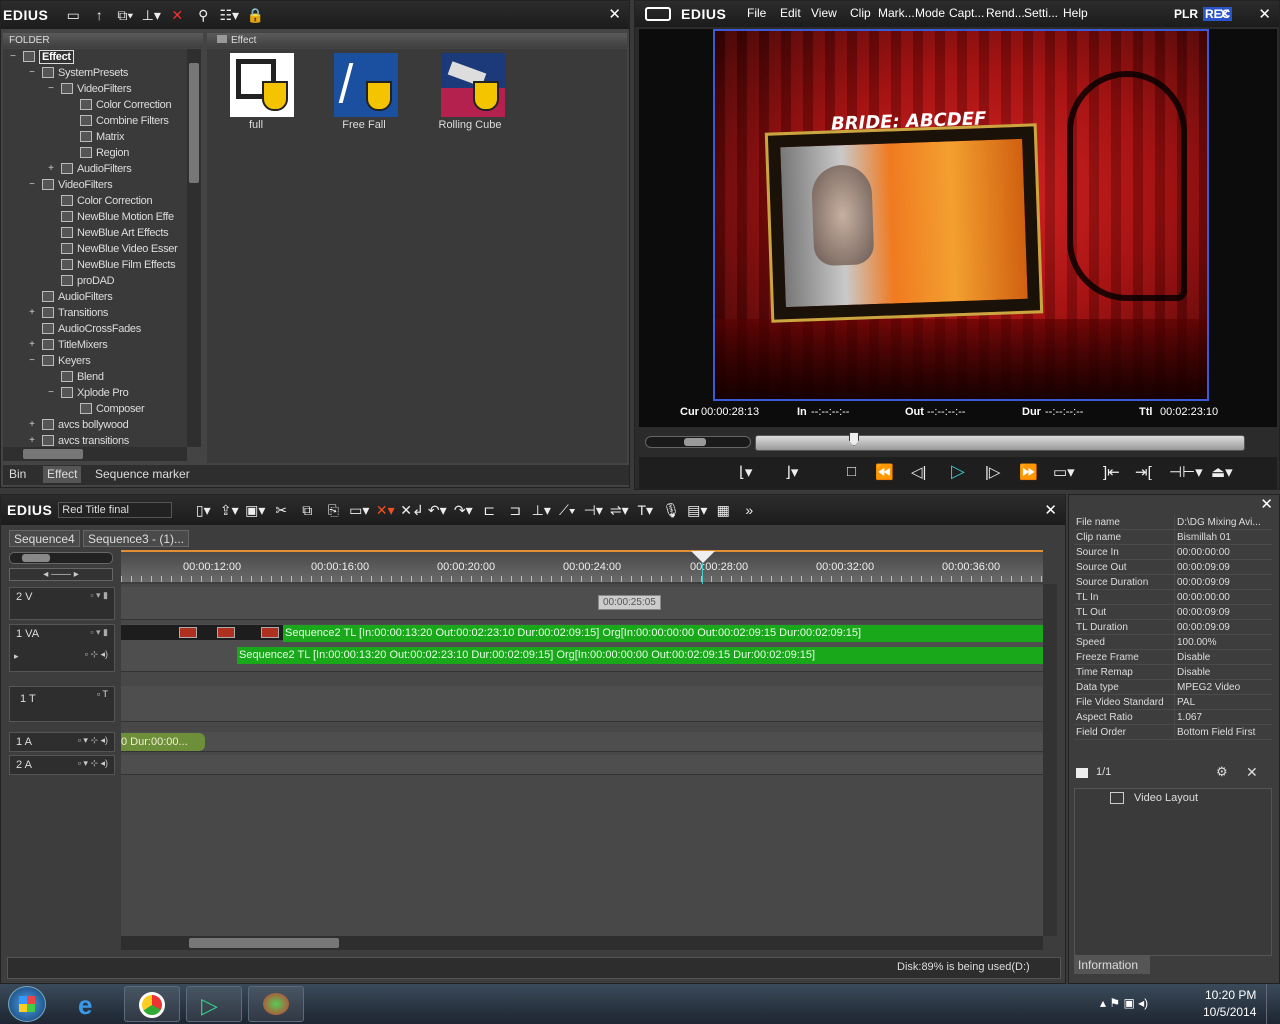 This screenshot has height=1024, width=1280. Describe the element at coordinates (756, 13) in the screenshot. I see `menu-file: File` at that location.